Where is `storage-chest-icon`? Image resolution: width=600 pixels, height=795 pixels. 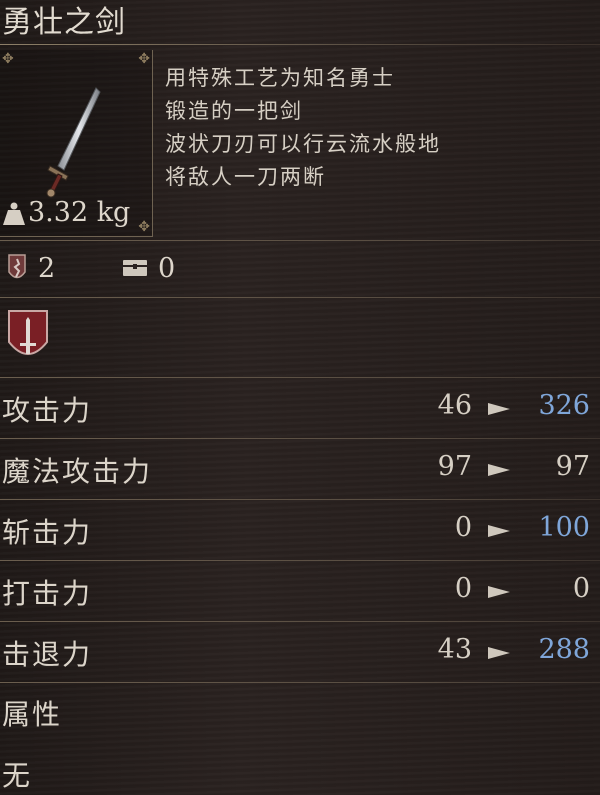 storage-chest-icon is located at coordinates (135, 268).